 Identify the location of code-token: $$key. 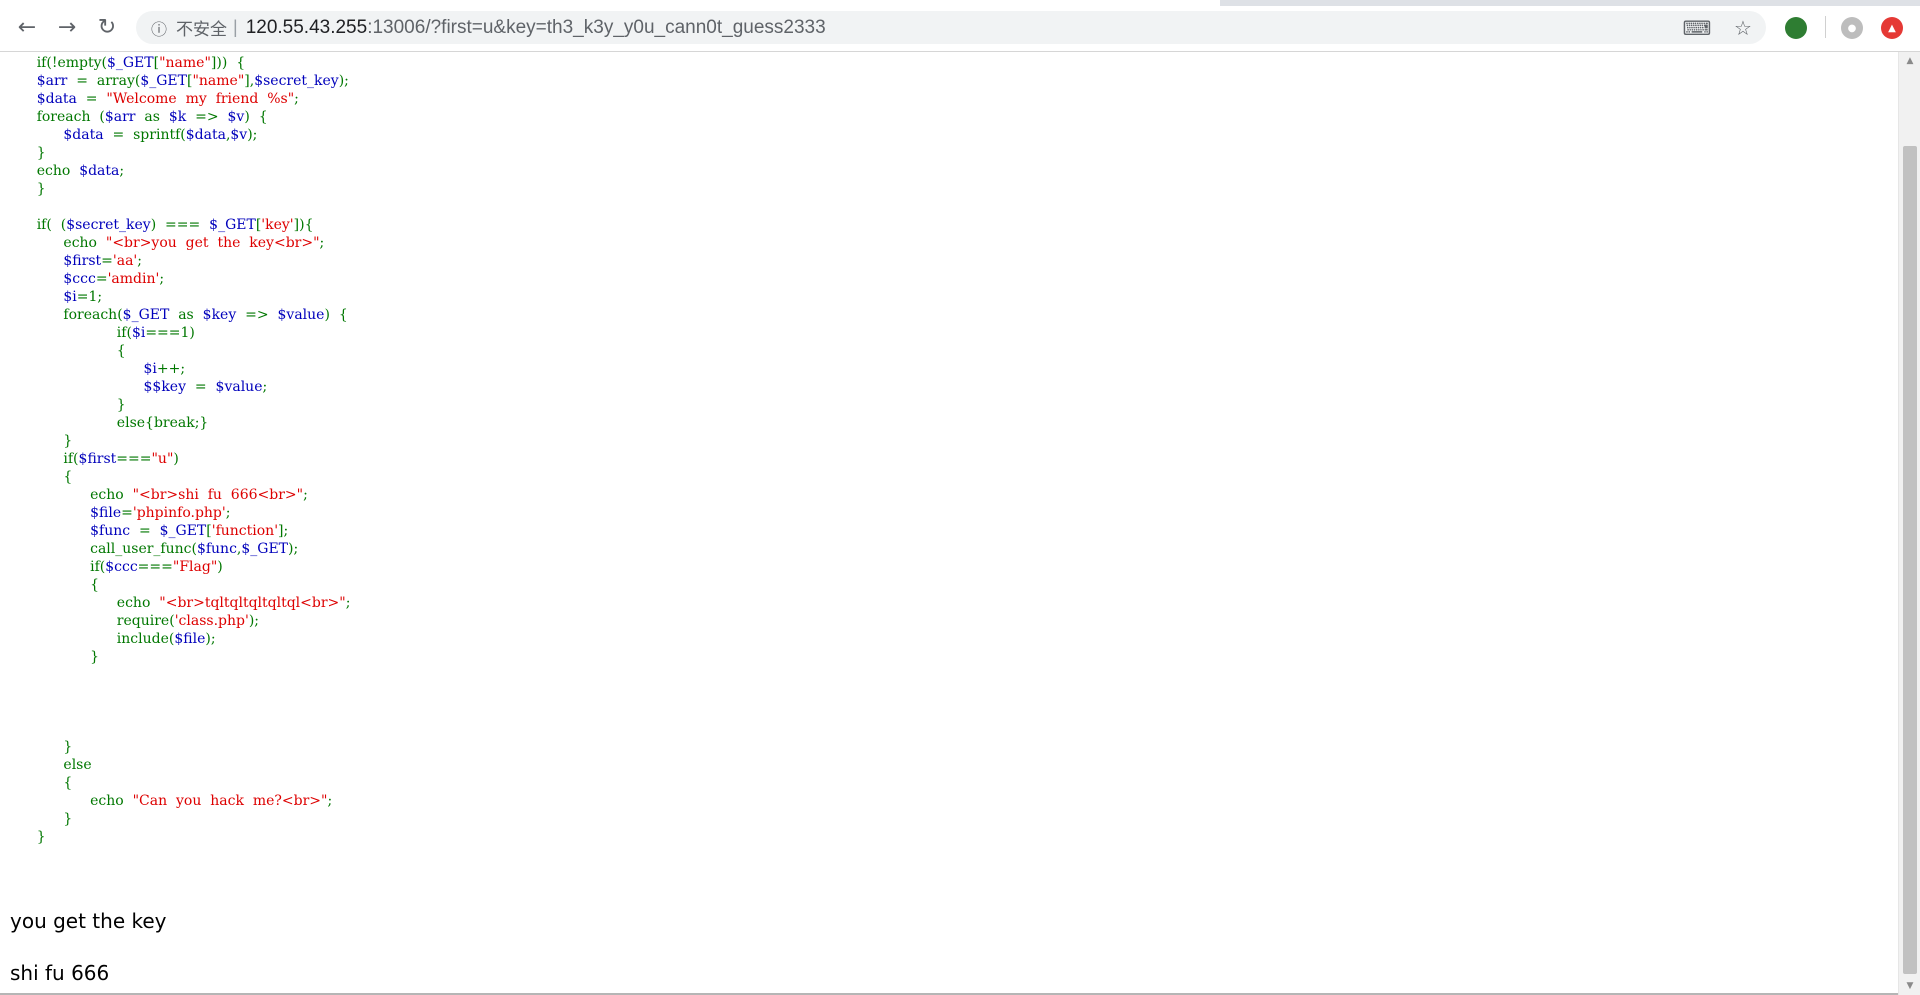
(98, 387).